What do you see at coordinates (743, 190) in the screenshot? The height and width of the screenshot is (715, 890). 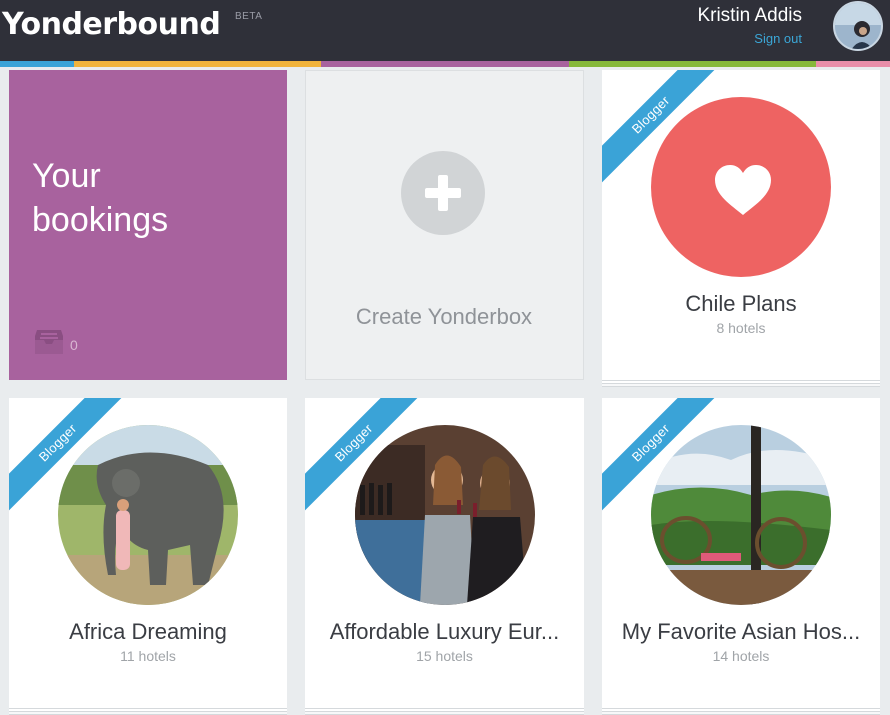 I see `heart-icon` at bounding box center [743, 190].